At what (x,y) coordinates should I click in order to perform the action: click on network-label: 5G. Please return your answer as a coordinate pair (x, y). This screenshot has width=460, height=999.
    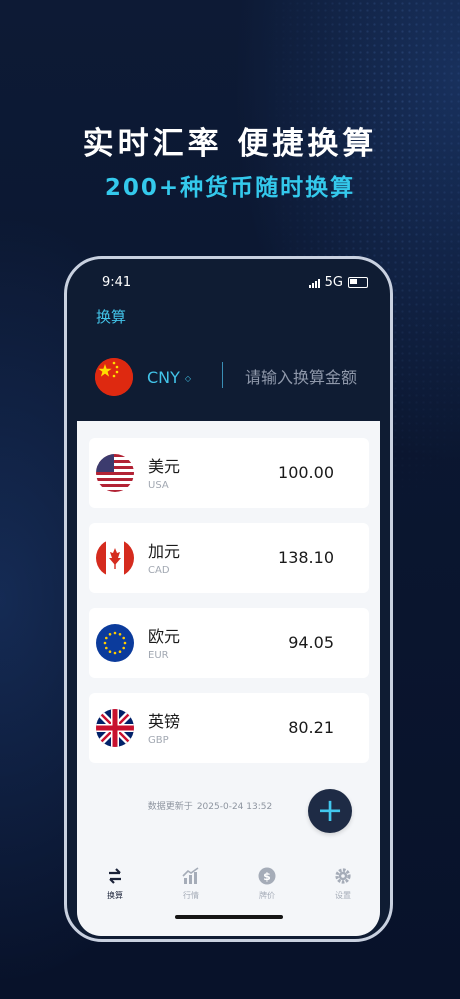
    Looking at the image, I should click on (333, 282).